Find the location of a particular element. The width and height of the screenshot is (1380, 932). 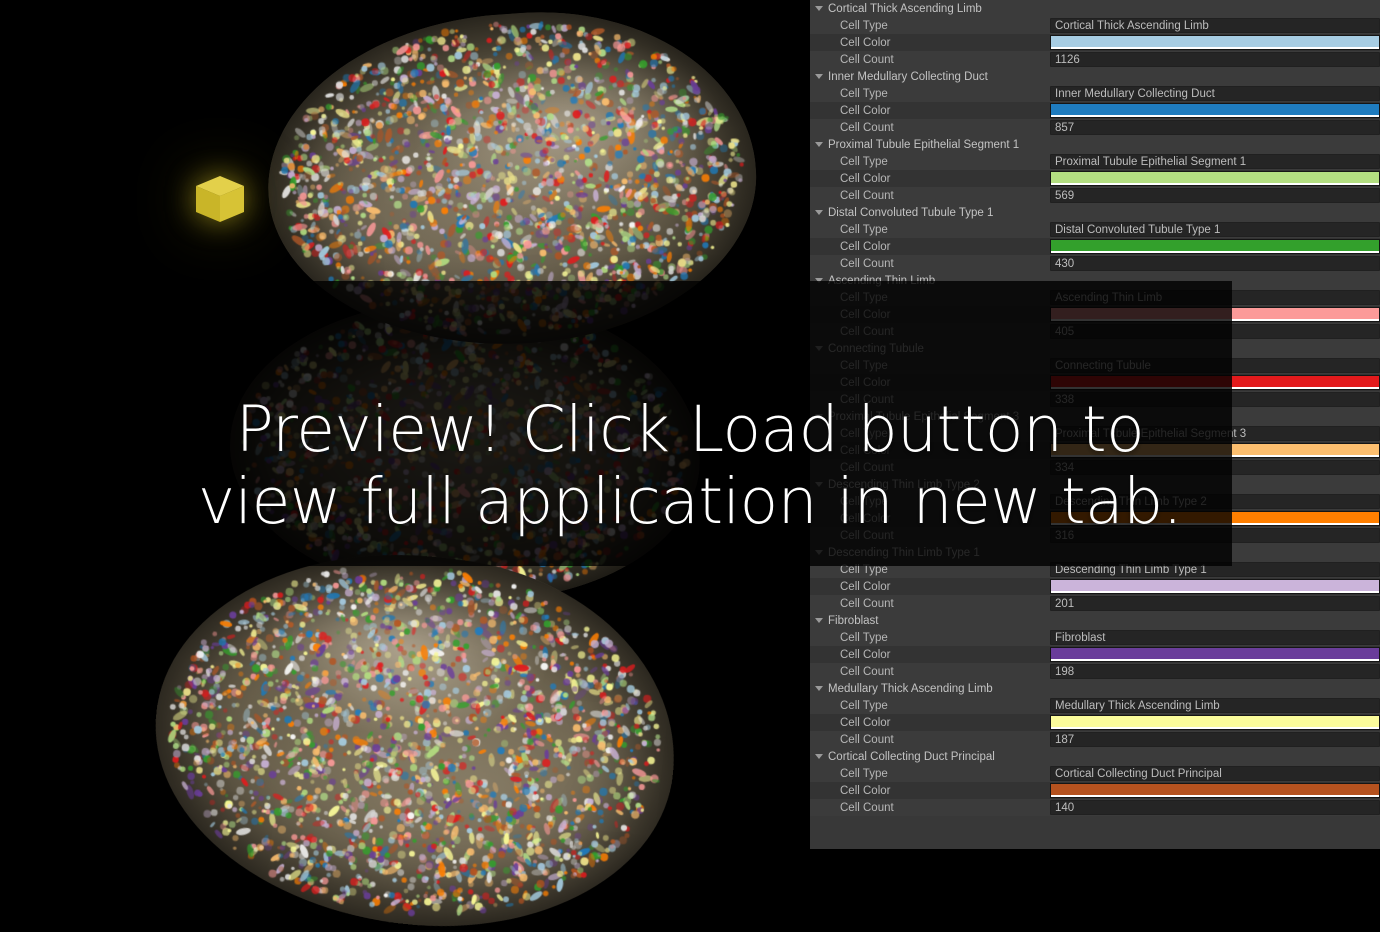

cell-type-value: Descending Thin Limb Type 1 is located at coordinates (1215, 569).